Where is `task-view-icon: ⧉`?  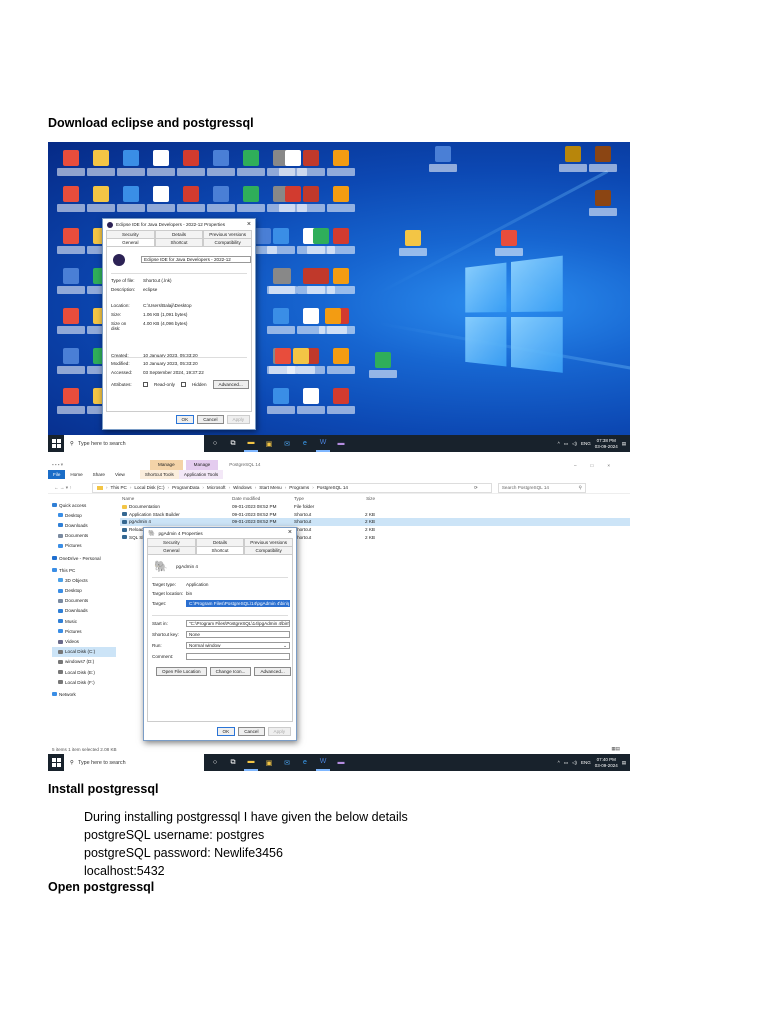
task-view-icon: ⧉ is located at coordinates (233, 443).